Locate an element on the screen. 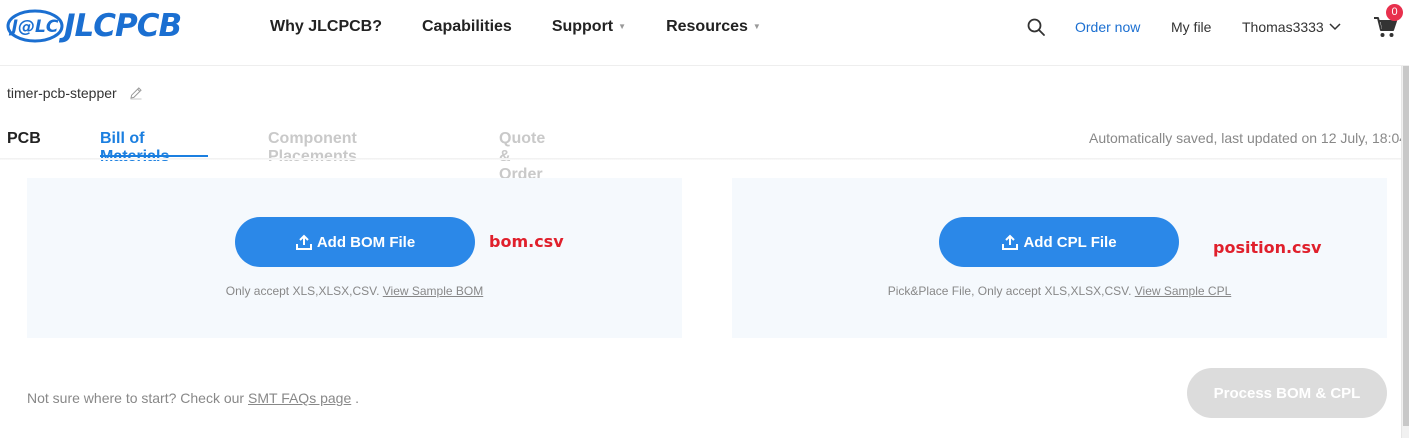  add-cpl-file-button: Add CPL File is located at coordinates (1059, 242).